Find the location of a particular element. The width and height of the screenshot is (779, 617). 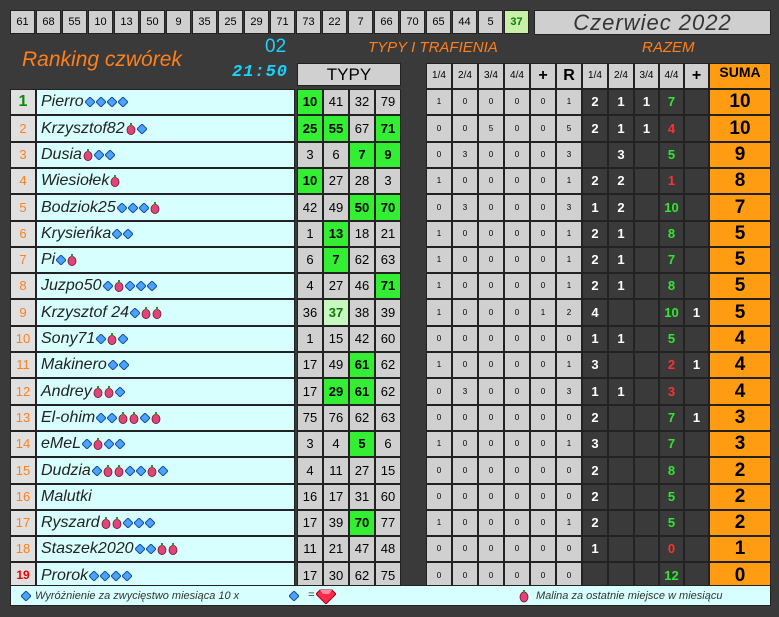

player-name-text: Malutki is located at coordinates (66, 496).